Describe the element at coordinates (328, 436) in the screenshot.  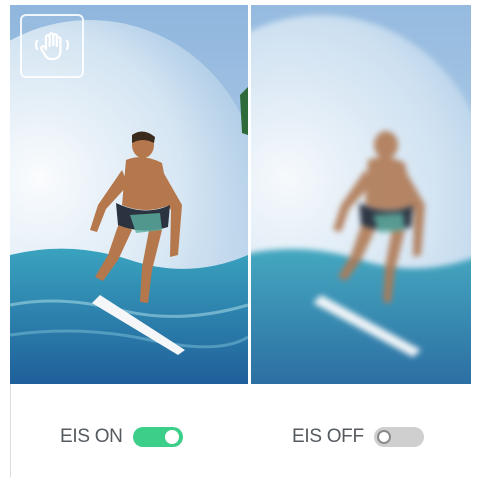
I see `eis-off-label: EIS OFF` at that location.